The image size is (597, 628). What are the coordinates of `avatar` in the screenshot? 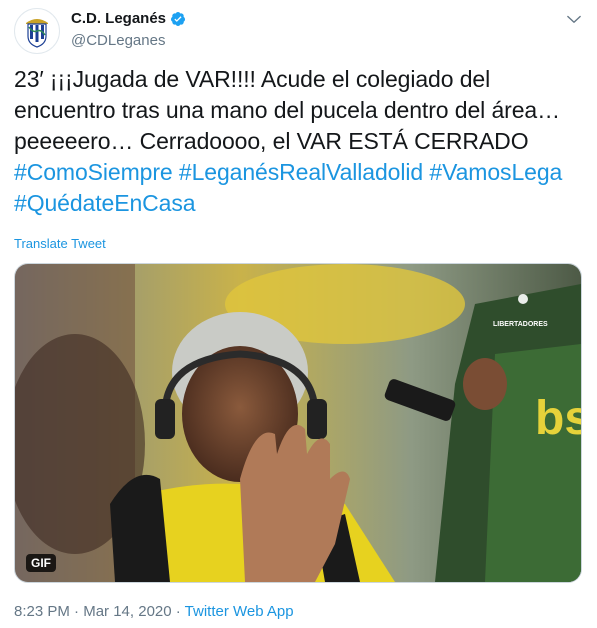 It's located at (37, 31).